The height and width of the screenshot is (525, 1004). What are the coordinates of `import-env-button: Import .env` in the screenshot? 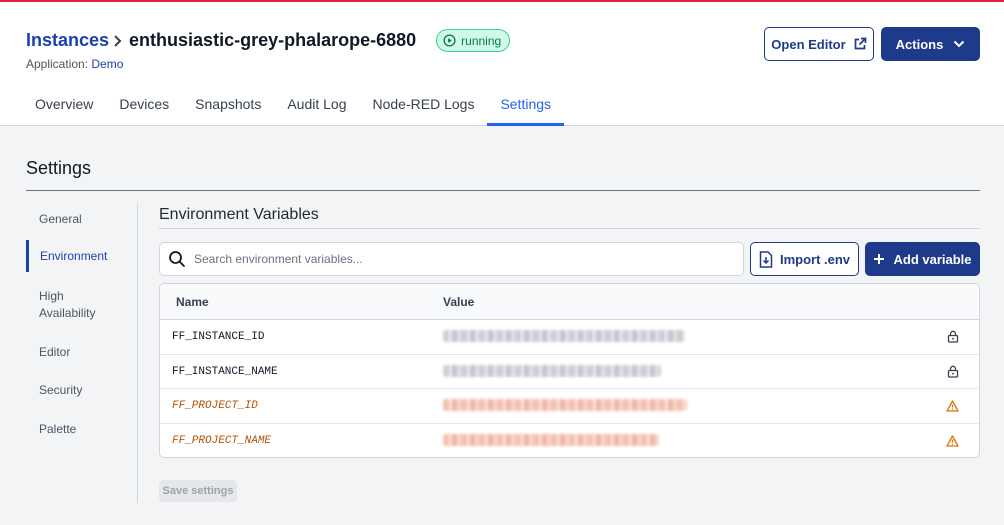 It's located at (804, 259).